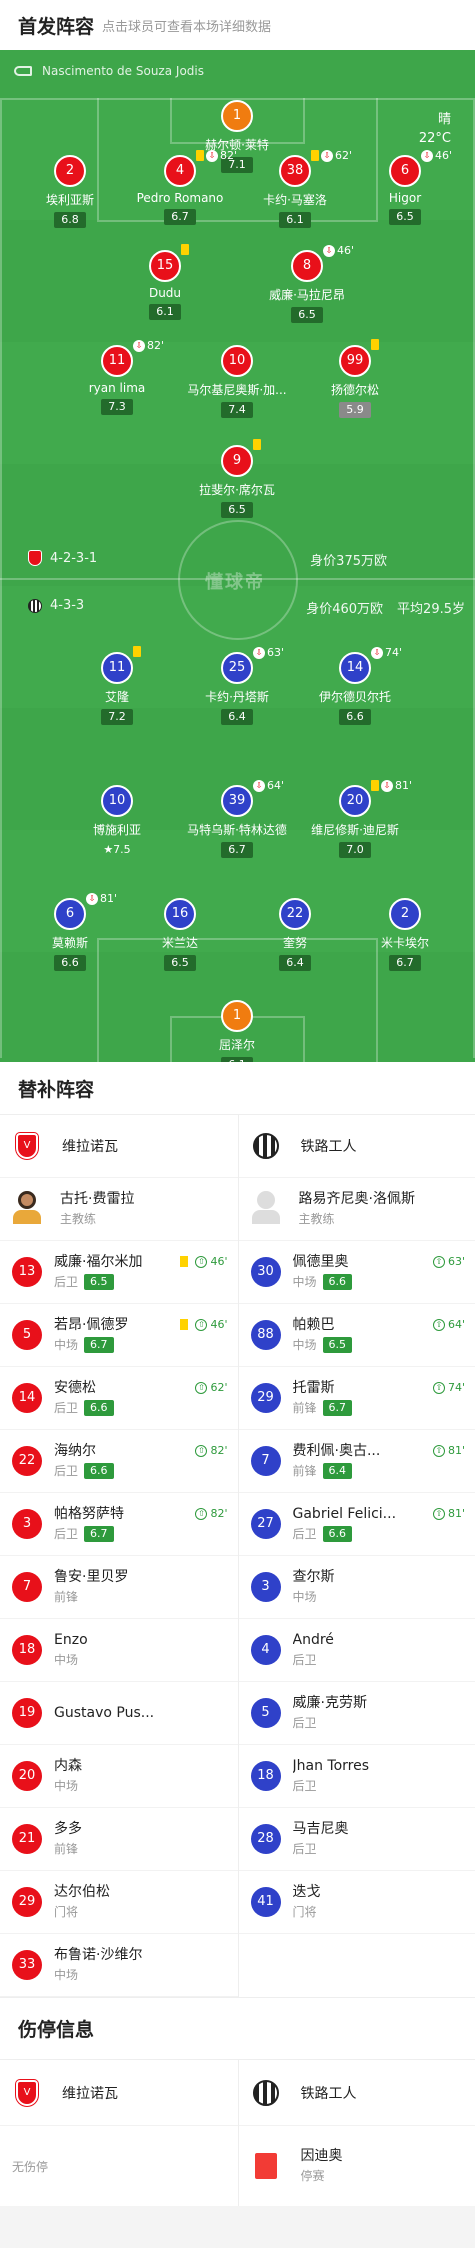 The width and height of the screenshot is (475, 2248). I want to click on sub-player-row: 30佩德里奥中场6.6⇧63', so click(357, 1272).